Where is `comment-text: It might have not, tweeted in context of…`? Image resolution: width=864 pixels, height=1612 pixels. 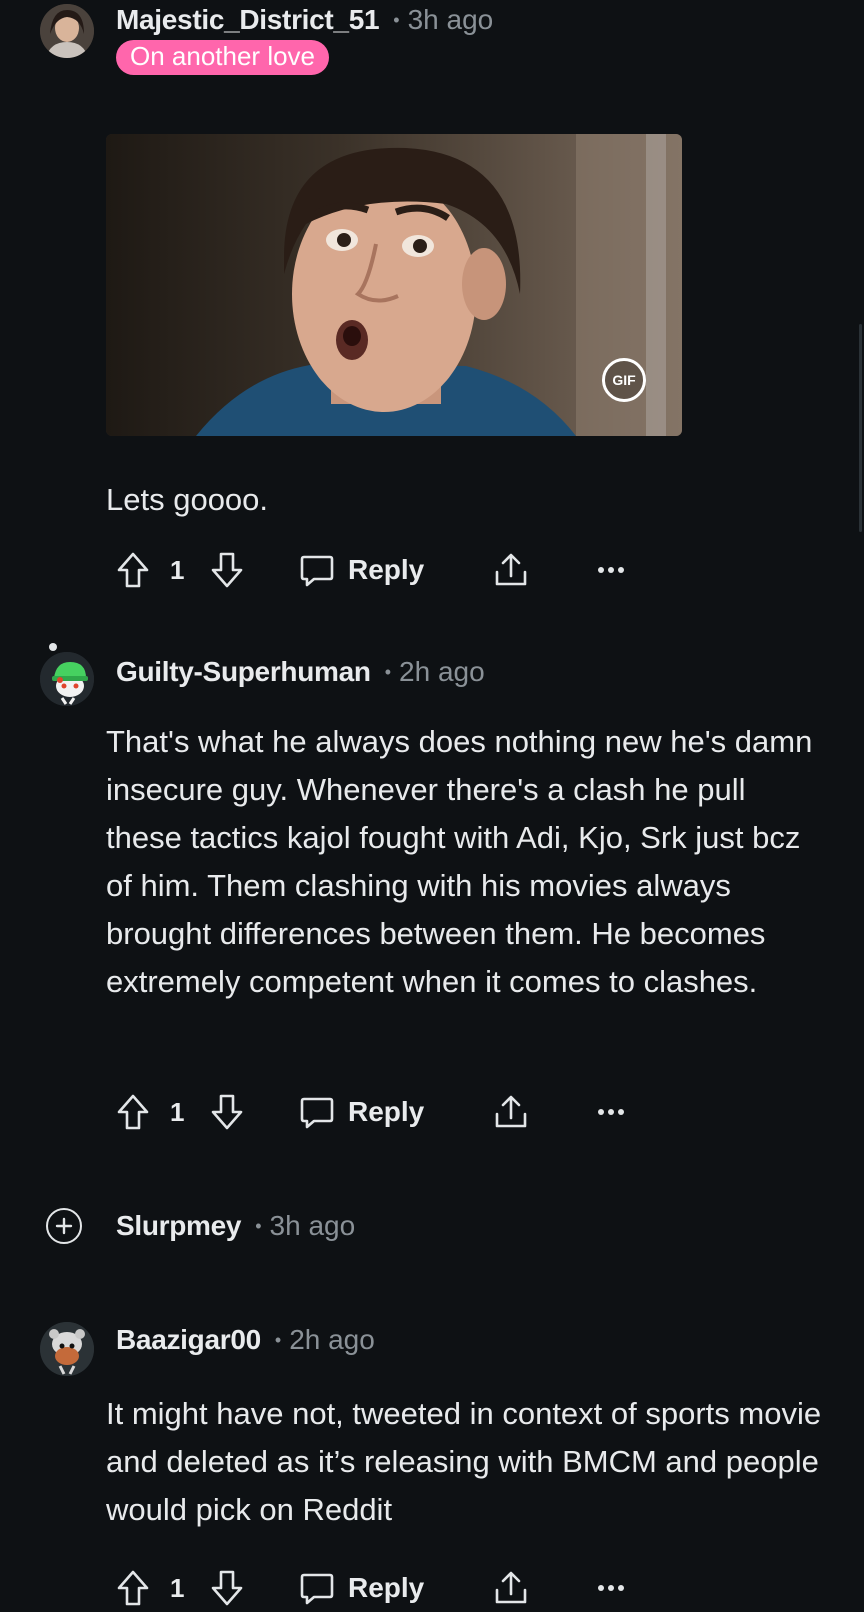 comment-text: It might have not, tweeted in context of… is located at coordinates (464, 1461).